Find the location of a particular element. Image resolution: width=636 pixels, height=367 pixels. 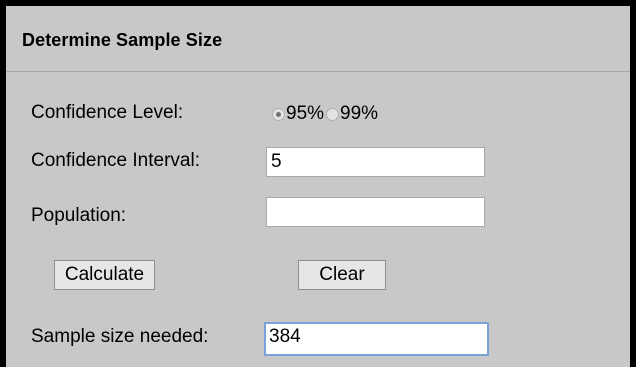

form-title: Determine Sample Size is located at coordinates (122, 40).